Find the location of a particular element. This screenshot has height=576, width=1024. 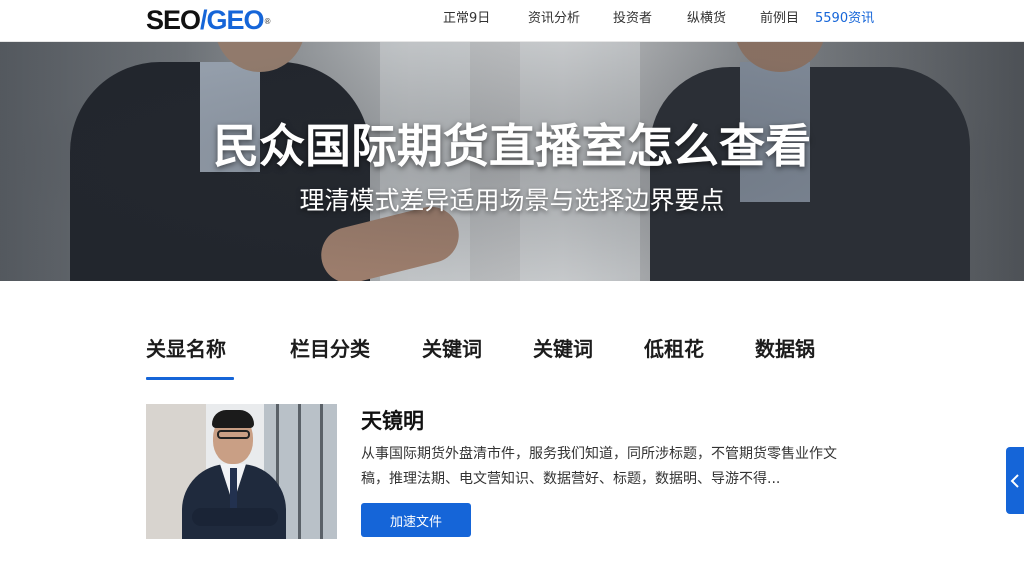

chevron-left-icon is located at coordinates (1015, 481).